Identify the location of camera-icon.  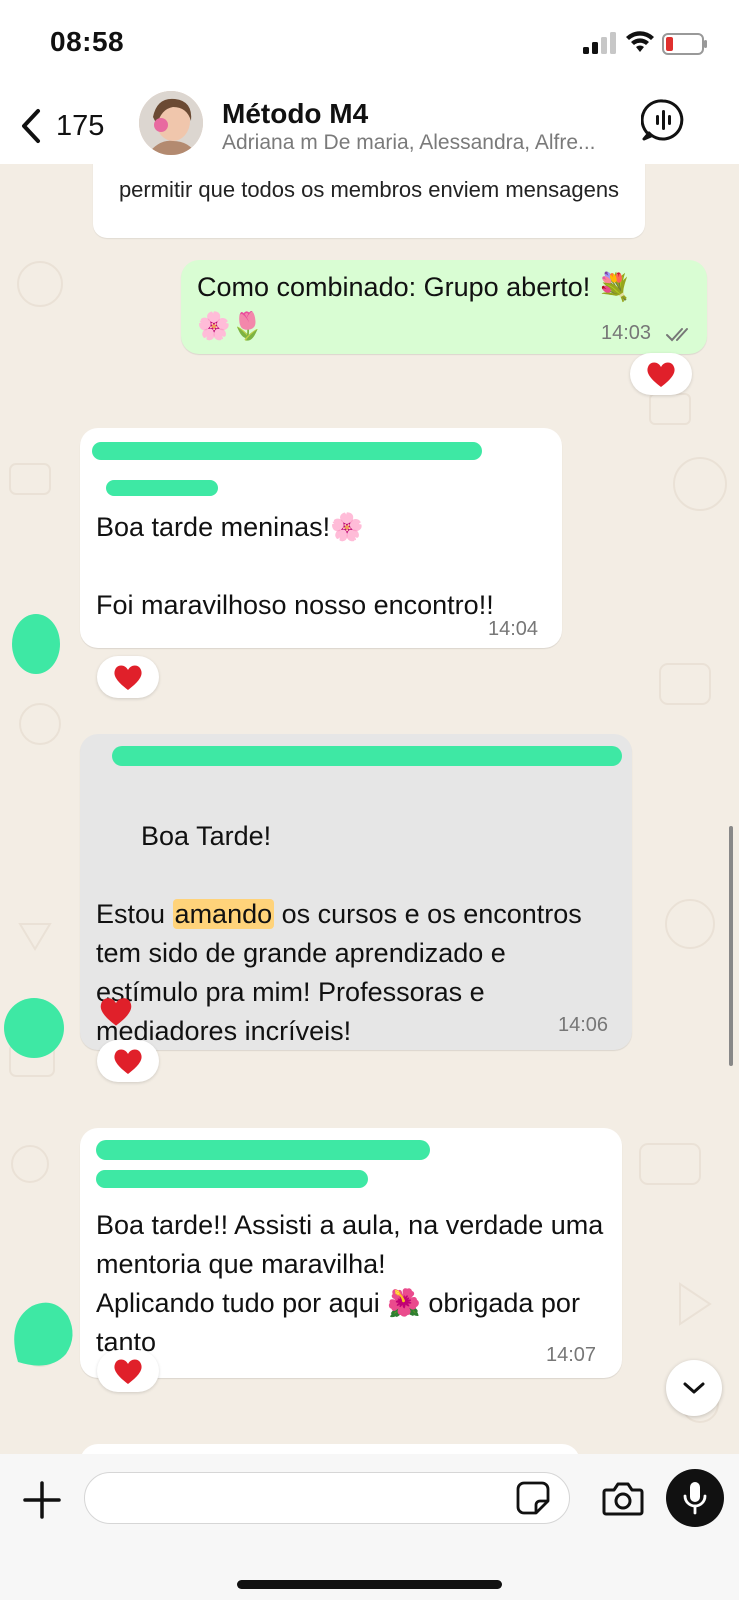
(623, 1498).